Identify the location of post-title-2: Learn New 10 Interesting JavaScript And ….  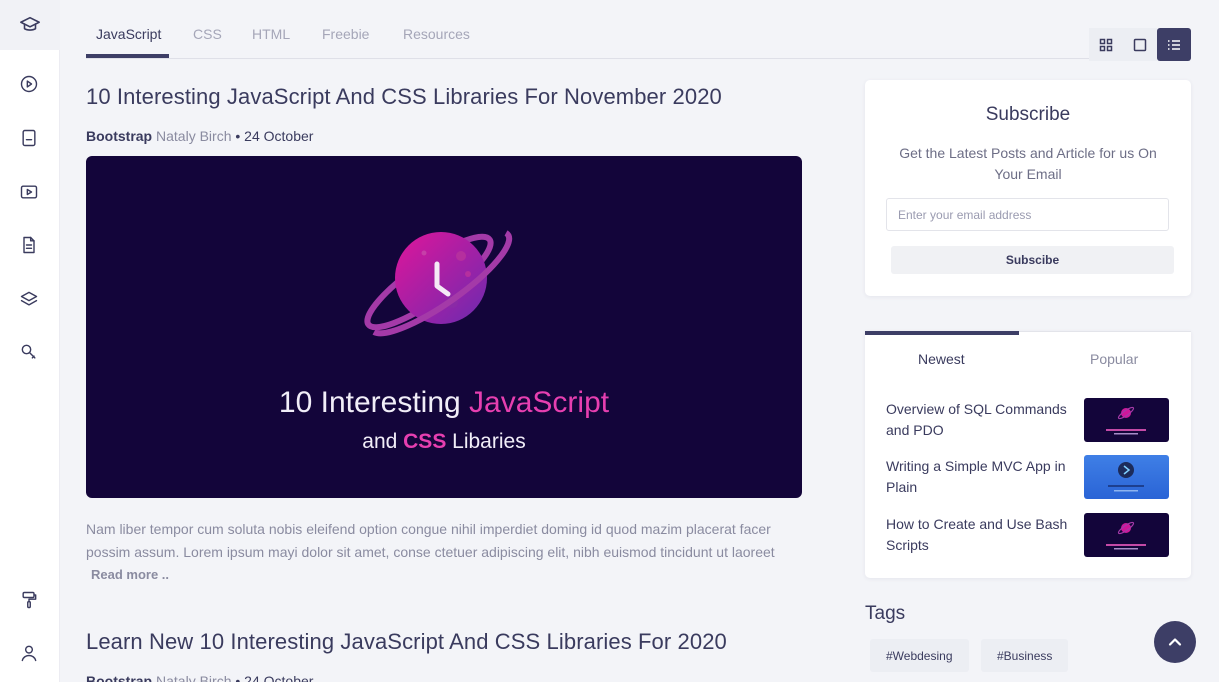
(406, 642).